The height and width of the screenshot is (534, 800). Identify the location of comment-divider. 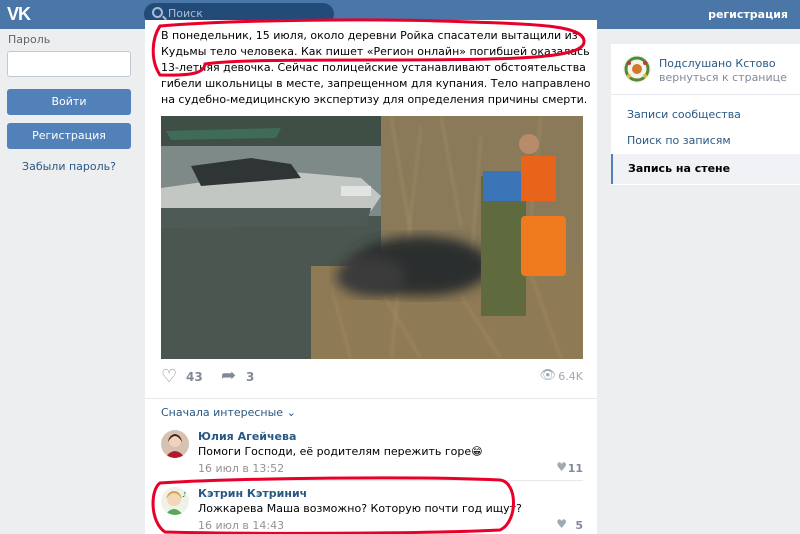
(390, 480).